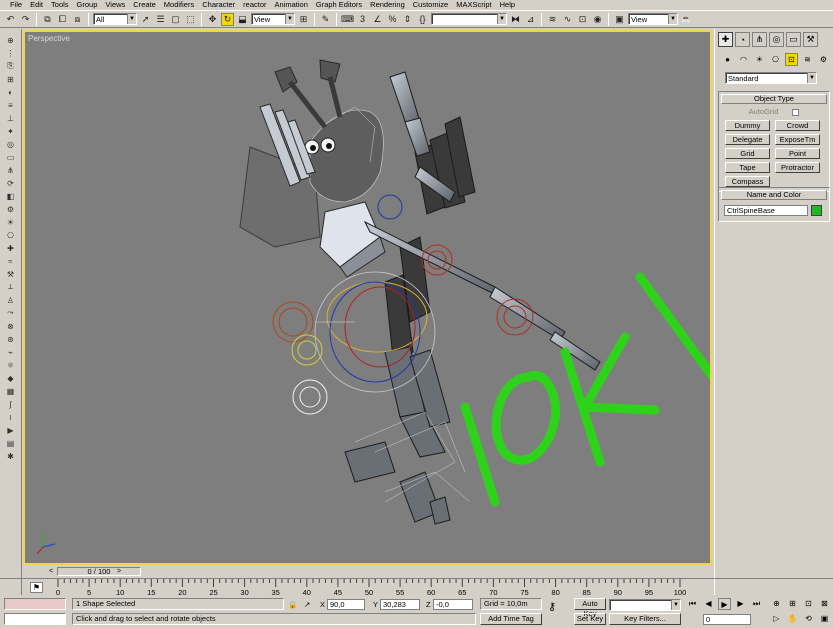 Image resolution: width=833 pixels, height=628 pixels. Describe the element at coordinates (190, 19) in the screenshot. I see `window-crossing-icon: ⬚` at that location.